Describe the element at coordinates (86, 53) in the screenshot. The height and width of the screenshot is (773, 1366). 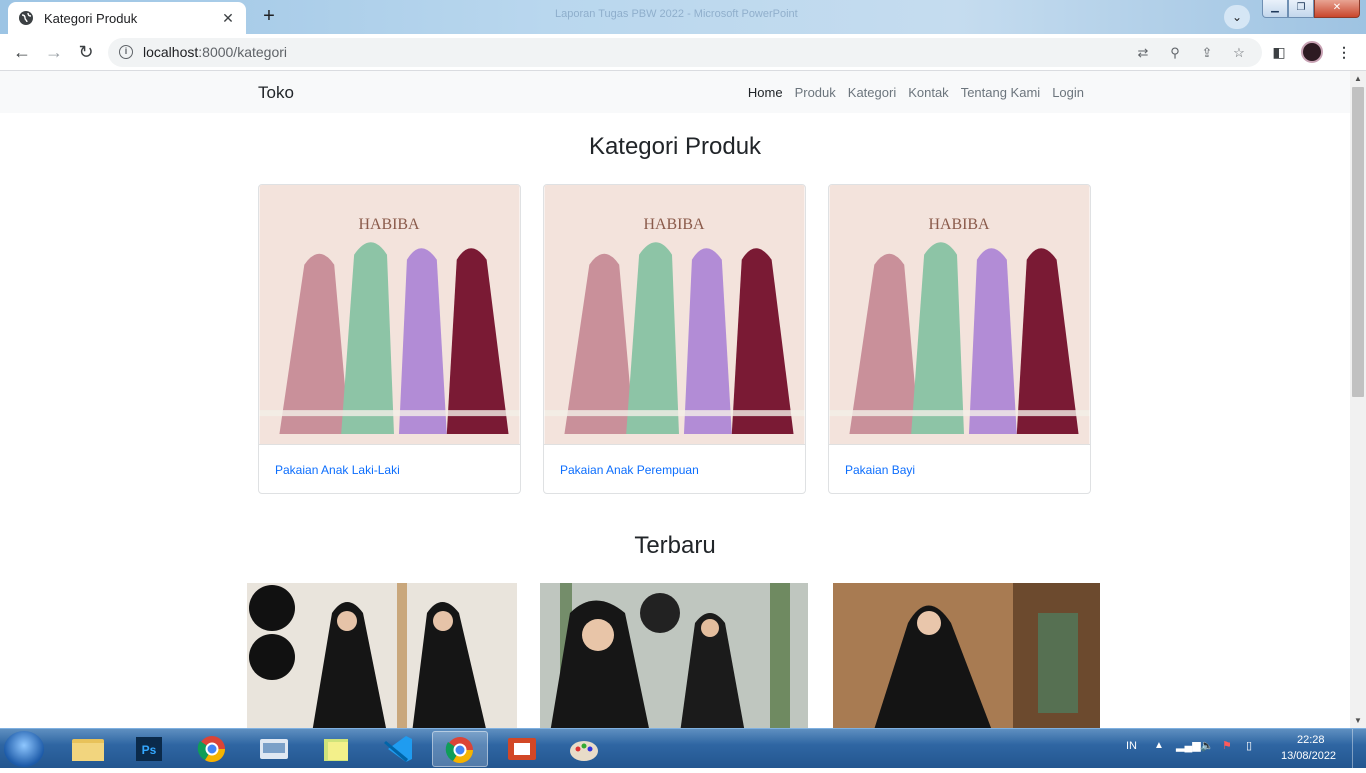
I see `reload-icon: ↻` at that location.